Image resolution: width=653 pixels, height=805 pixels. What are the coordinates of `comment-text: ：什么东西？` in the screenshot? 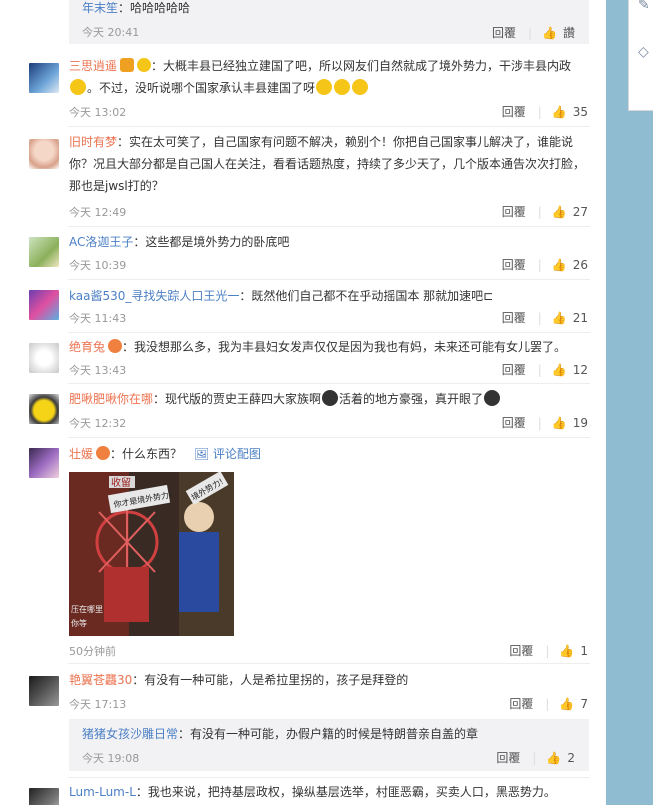 It's located at (146, 454).